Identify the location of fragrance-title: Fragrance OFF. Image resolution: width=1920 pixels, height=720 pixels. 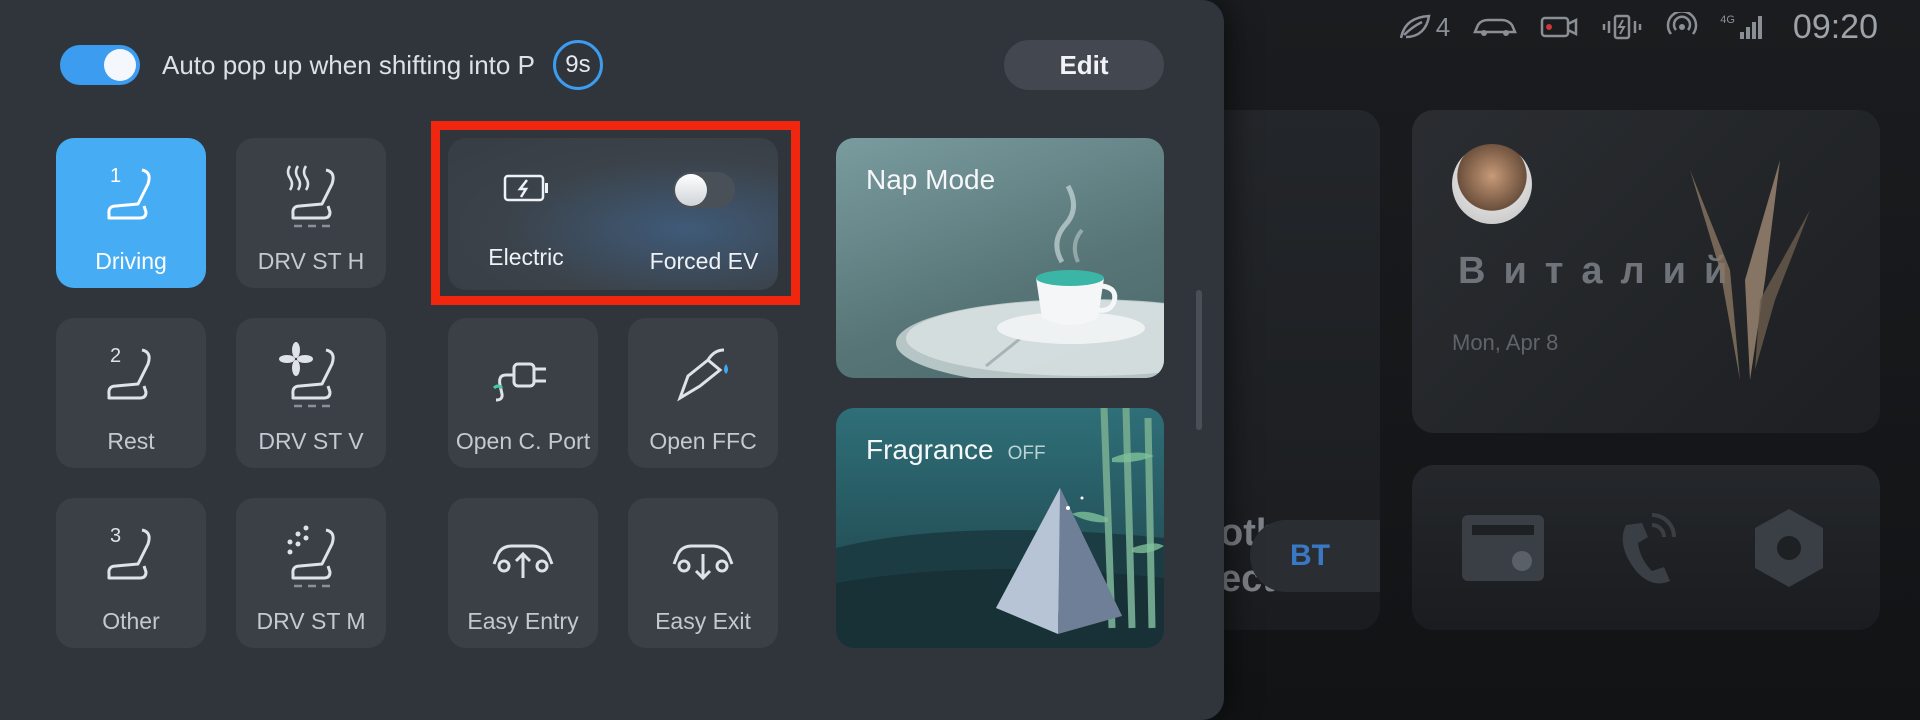
(956, 449).